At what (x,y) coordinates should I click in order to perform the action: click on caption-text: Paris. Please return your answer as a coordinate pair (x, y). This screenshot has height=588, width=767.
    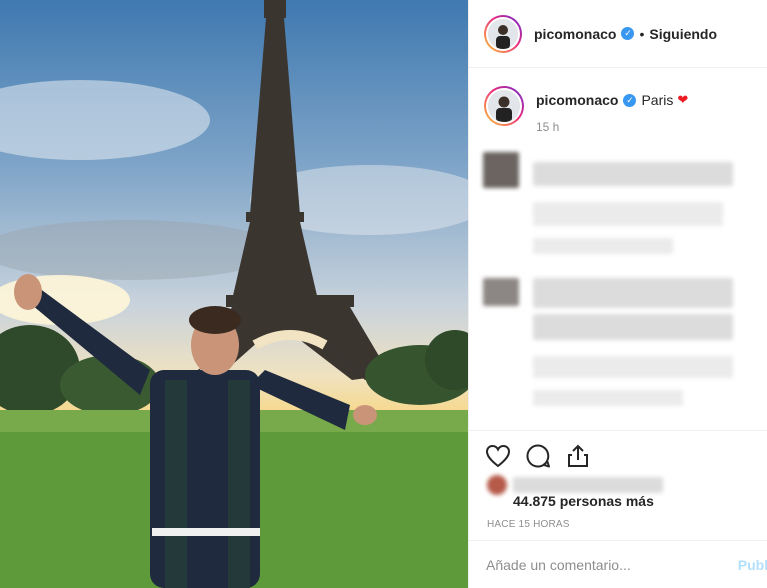
    Looking at the image, I should click on (657, 100).